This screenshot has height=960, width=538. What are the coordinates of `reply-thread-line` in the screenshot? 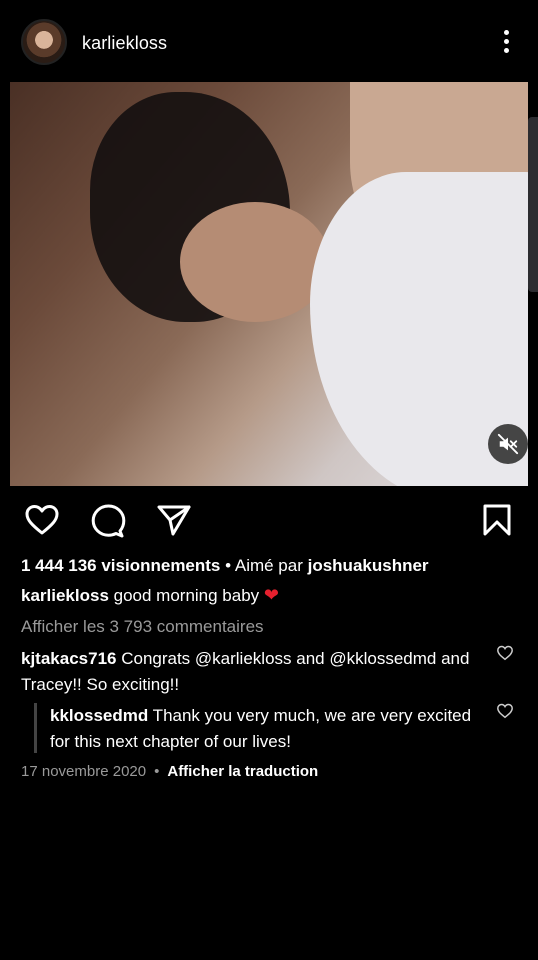 It's located at (35, 728).